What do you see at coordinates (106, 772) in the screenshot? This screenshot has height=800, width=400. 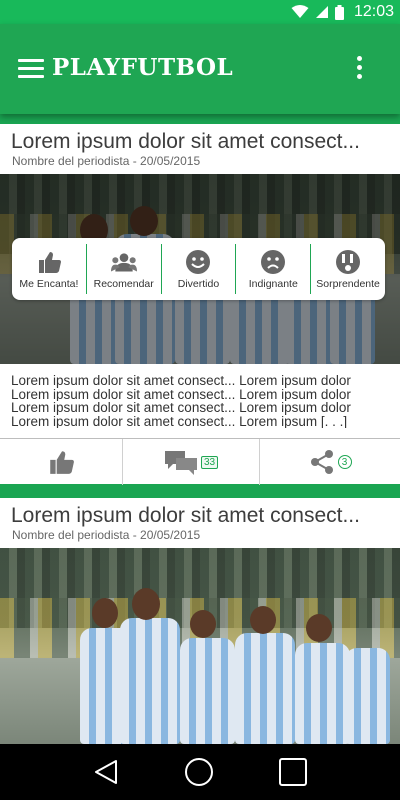 I see `back-triangle-icon` at bounding box center [106, 772].